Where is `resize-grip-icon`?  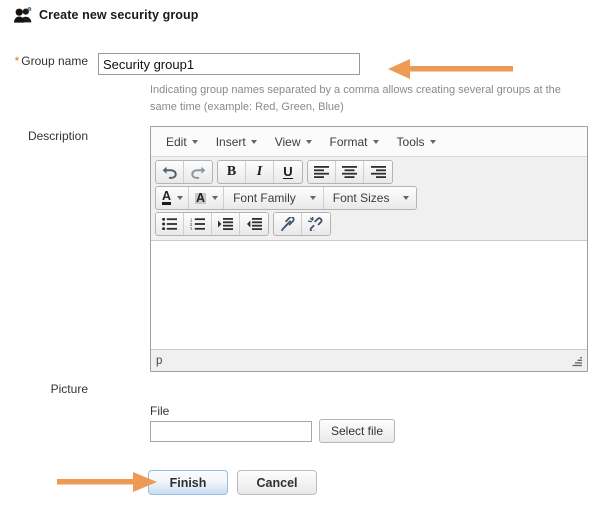
resize-grip-icon is located at coordinates (577, 361).